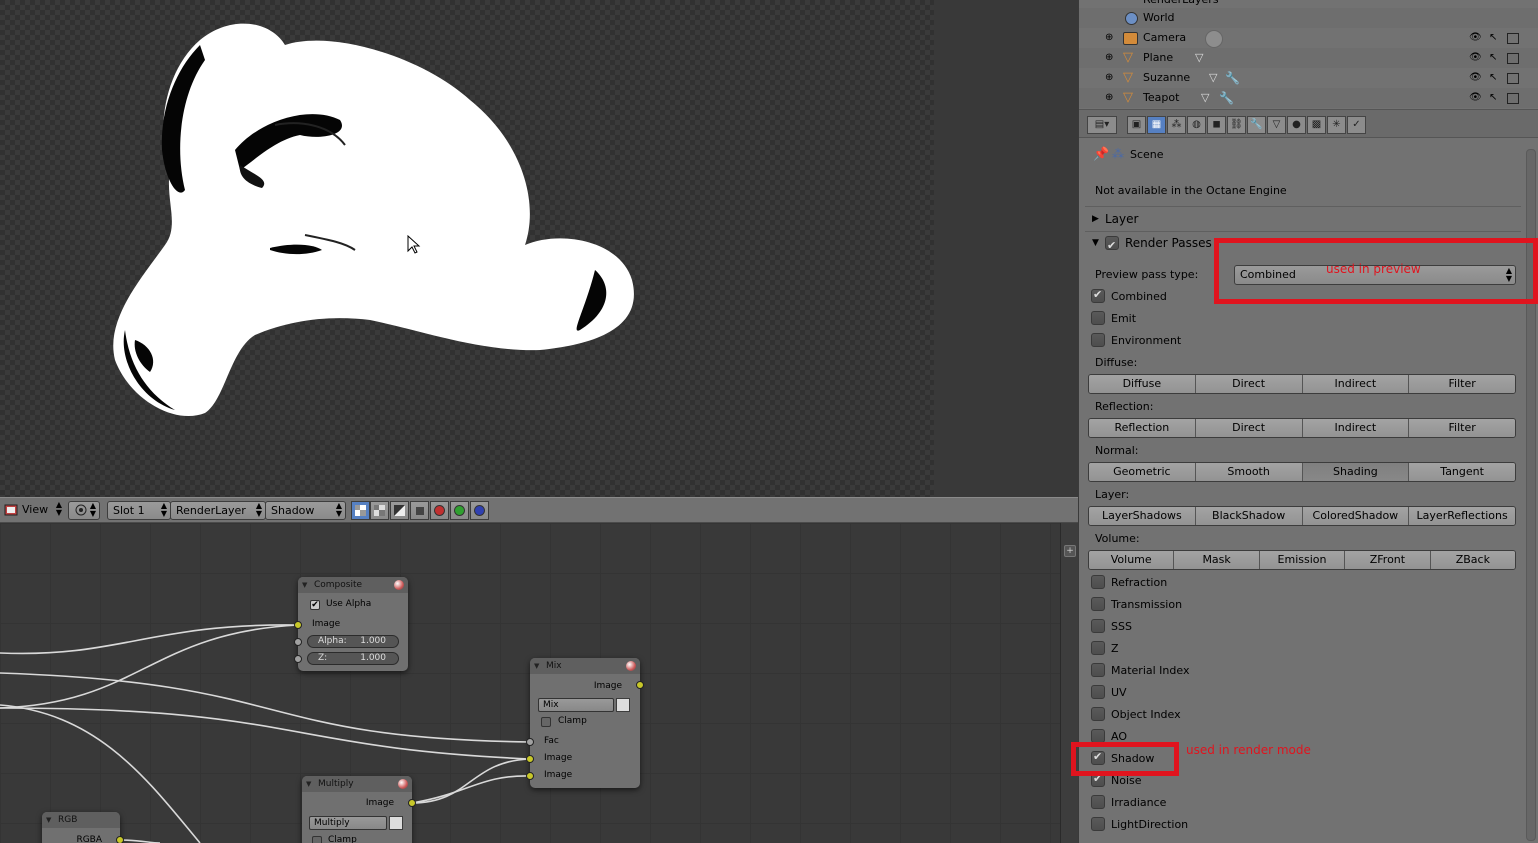 This screenshot has height=843, width=1538. Describe the element at coordinates (1098, 604) in the screenshot. I see `transmission-checkbox` at that location.